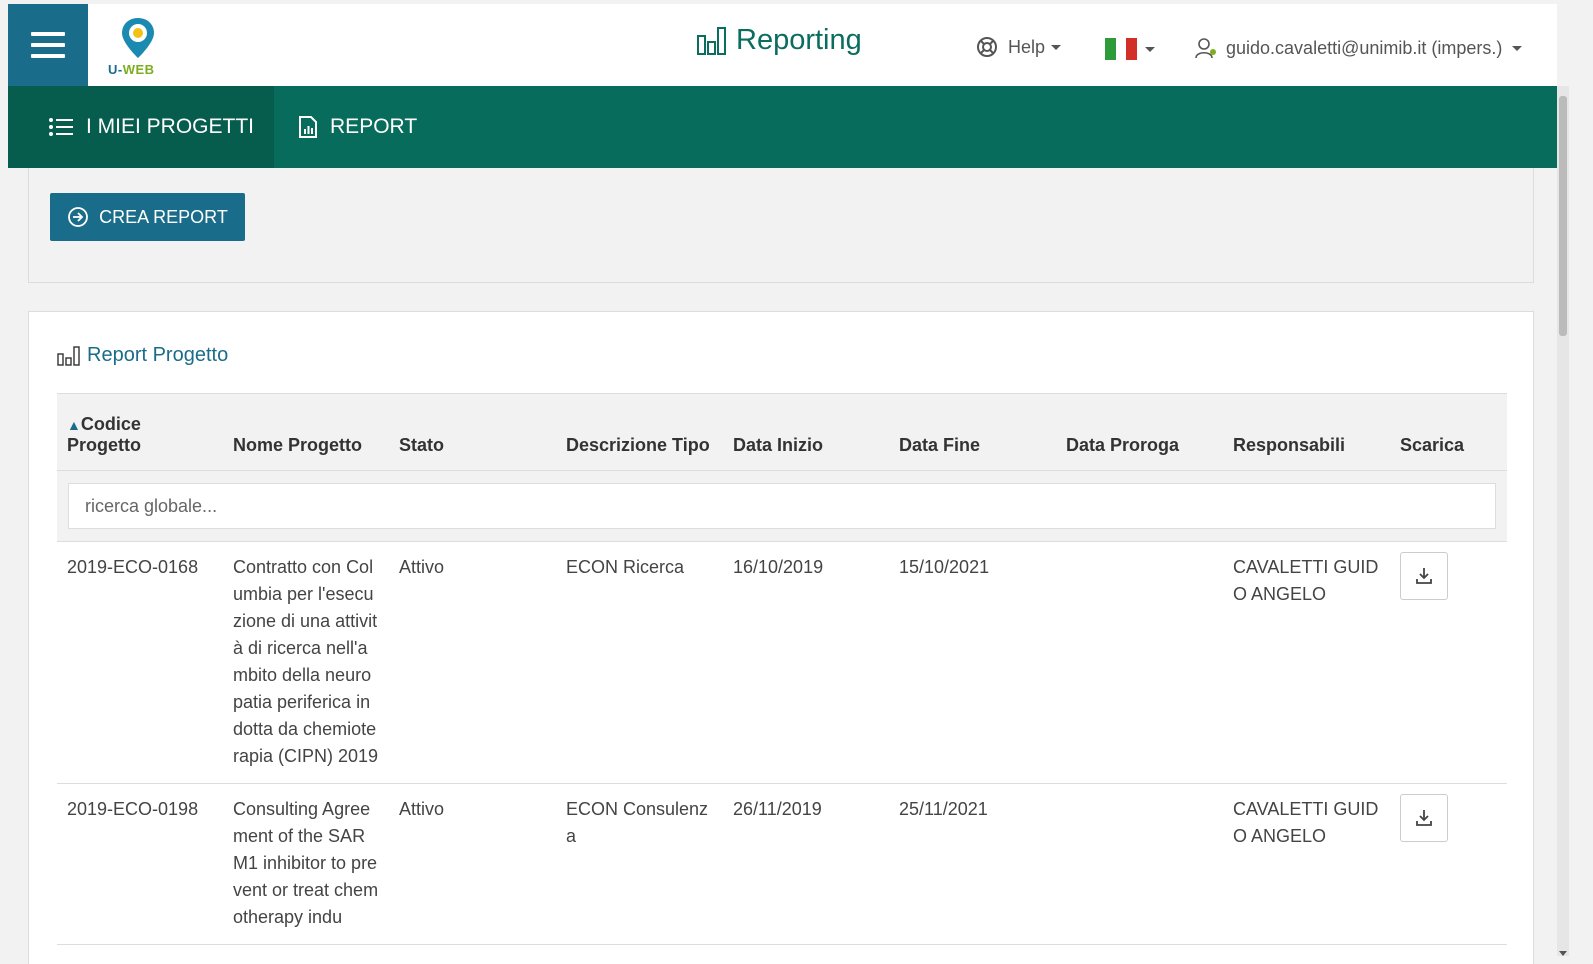  Describe the element at coordinates (1364, 47) in the screenshot. I see `user-label: guido.cavaletti@unimib.it (impers.)` at that location.